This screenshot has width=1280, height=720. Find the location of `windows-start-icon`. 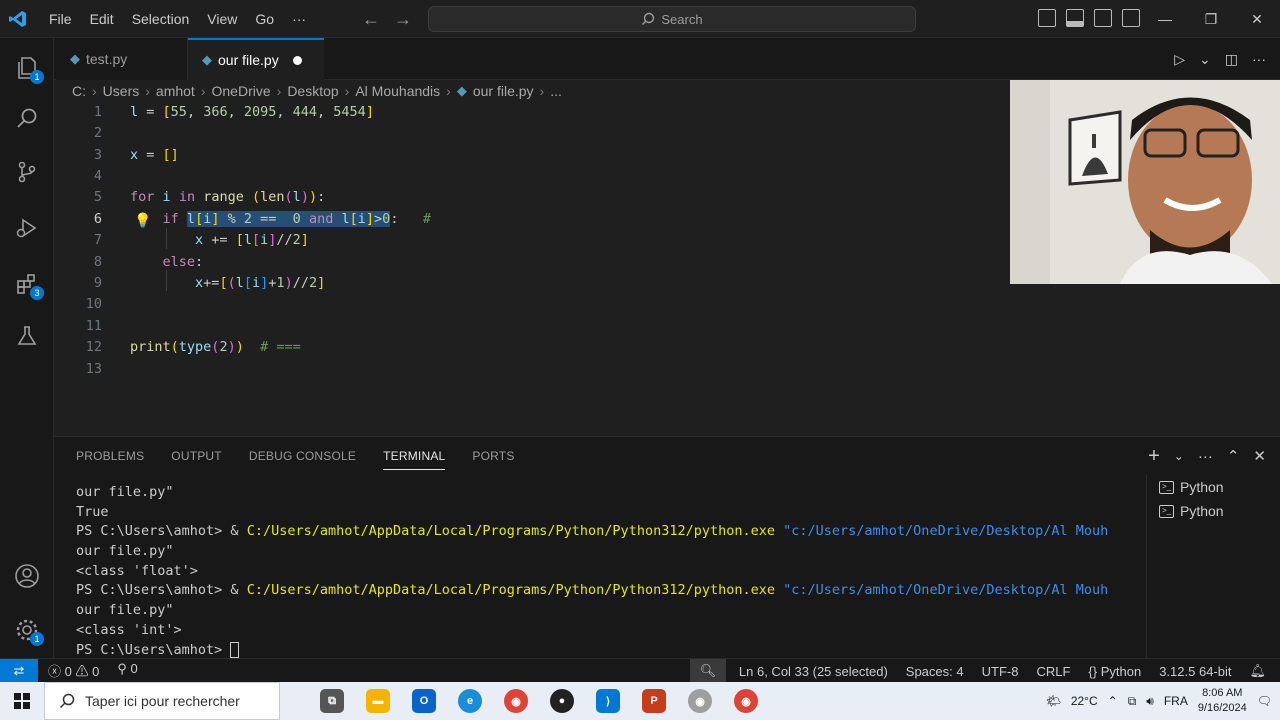

windows-start-icon is located at coordinates (22, 701).